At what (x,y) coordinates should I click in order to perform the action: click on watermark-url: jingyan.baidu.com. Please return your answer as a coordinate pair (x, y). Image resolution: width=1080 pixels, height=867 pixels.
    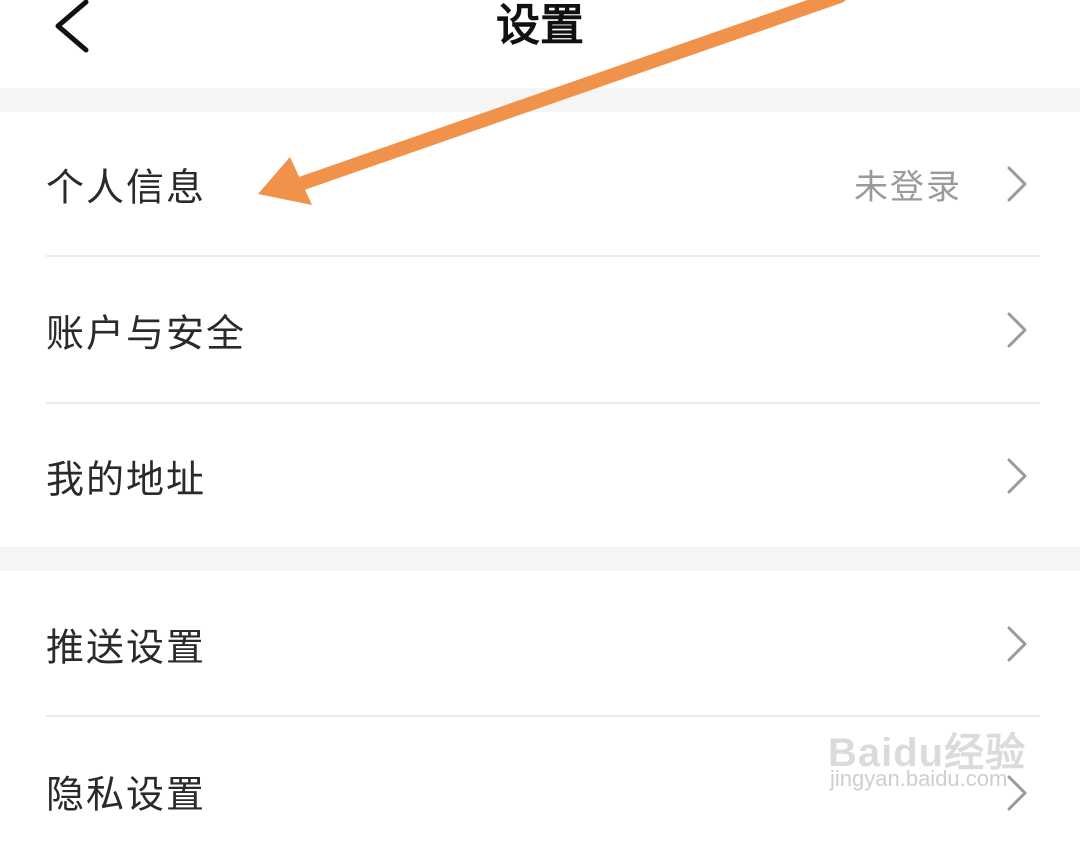
    Looking at the image, I should click on (919, 778).